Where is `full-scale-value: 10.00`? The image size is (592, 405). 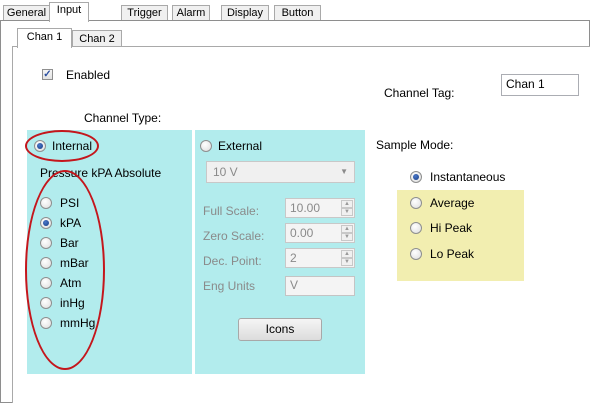 full-scale-value: 10.00 is located at coordinates (305, 208).